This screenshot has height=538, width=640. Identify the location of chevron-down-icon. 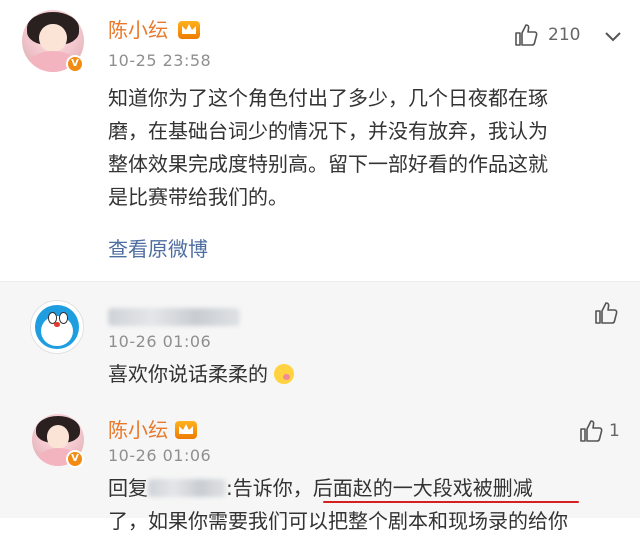
(613, 35).